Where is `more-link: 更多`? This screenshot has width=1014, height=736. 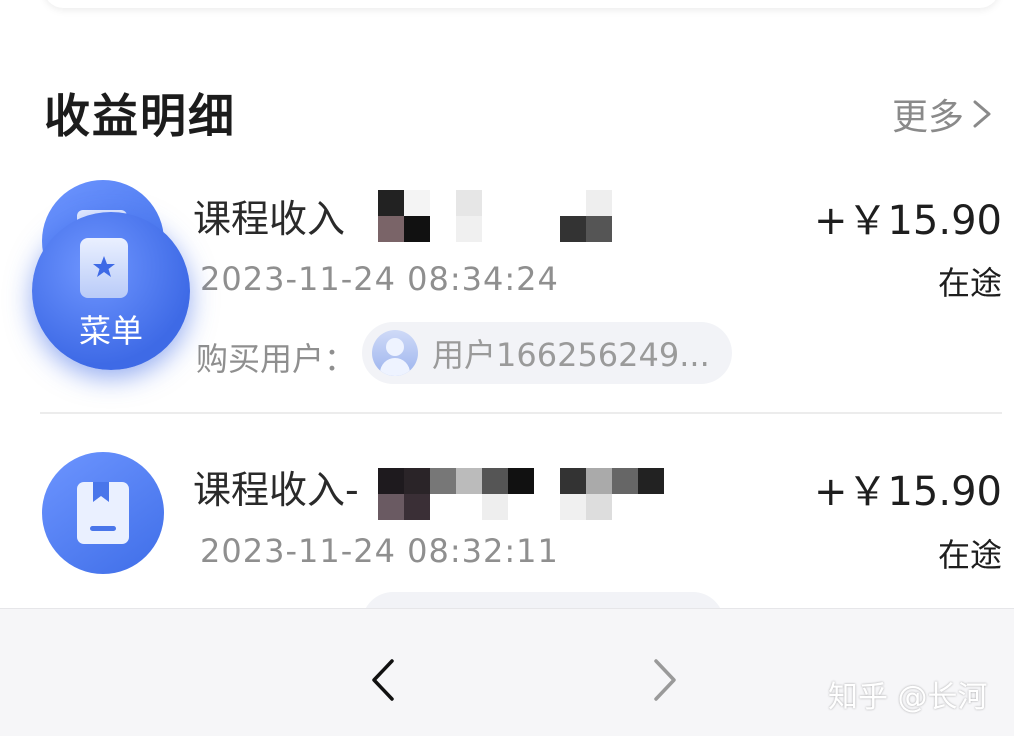
more-link: 更多 is located at coordinates (945, 114).